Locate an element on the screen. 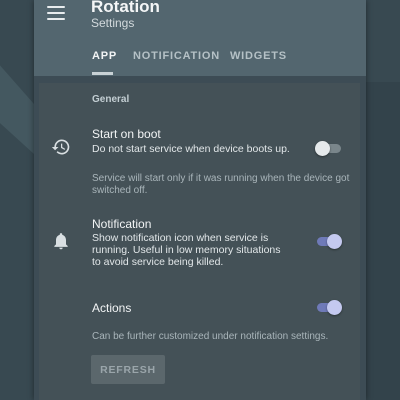 This screenshot has height=400, width=400. notification-title: Notification is located at coordinates (122, 224).